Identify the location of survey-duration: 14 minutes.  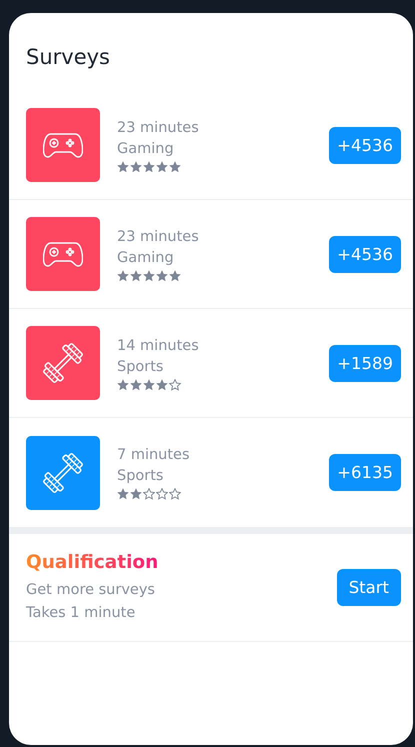
(158, 346).